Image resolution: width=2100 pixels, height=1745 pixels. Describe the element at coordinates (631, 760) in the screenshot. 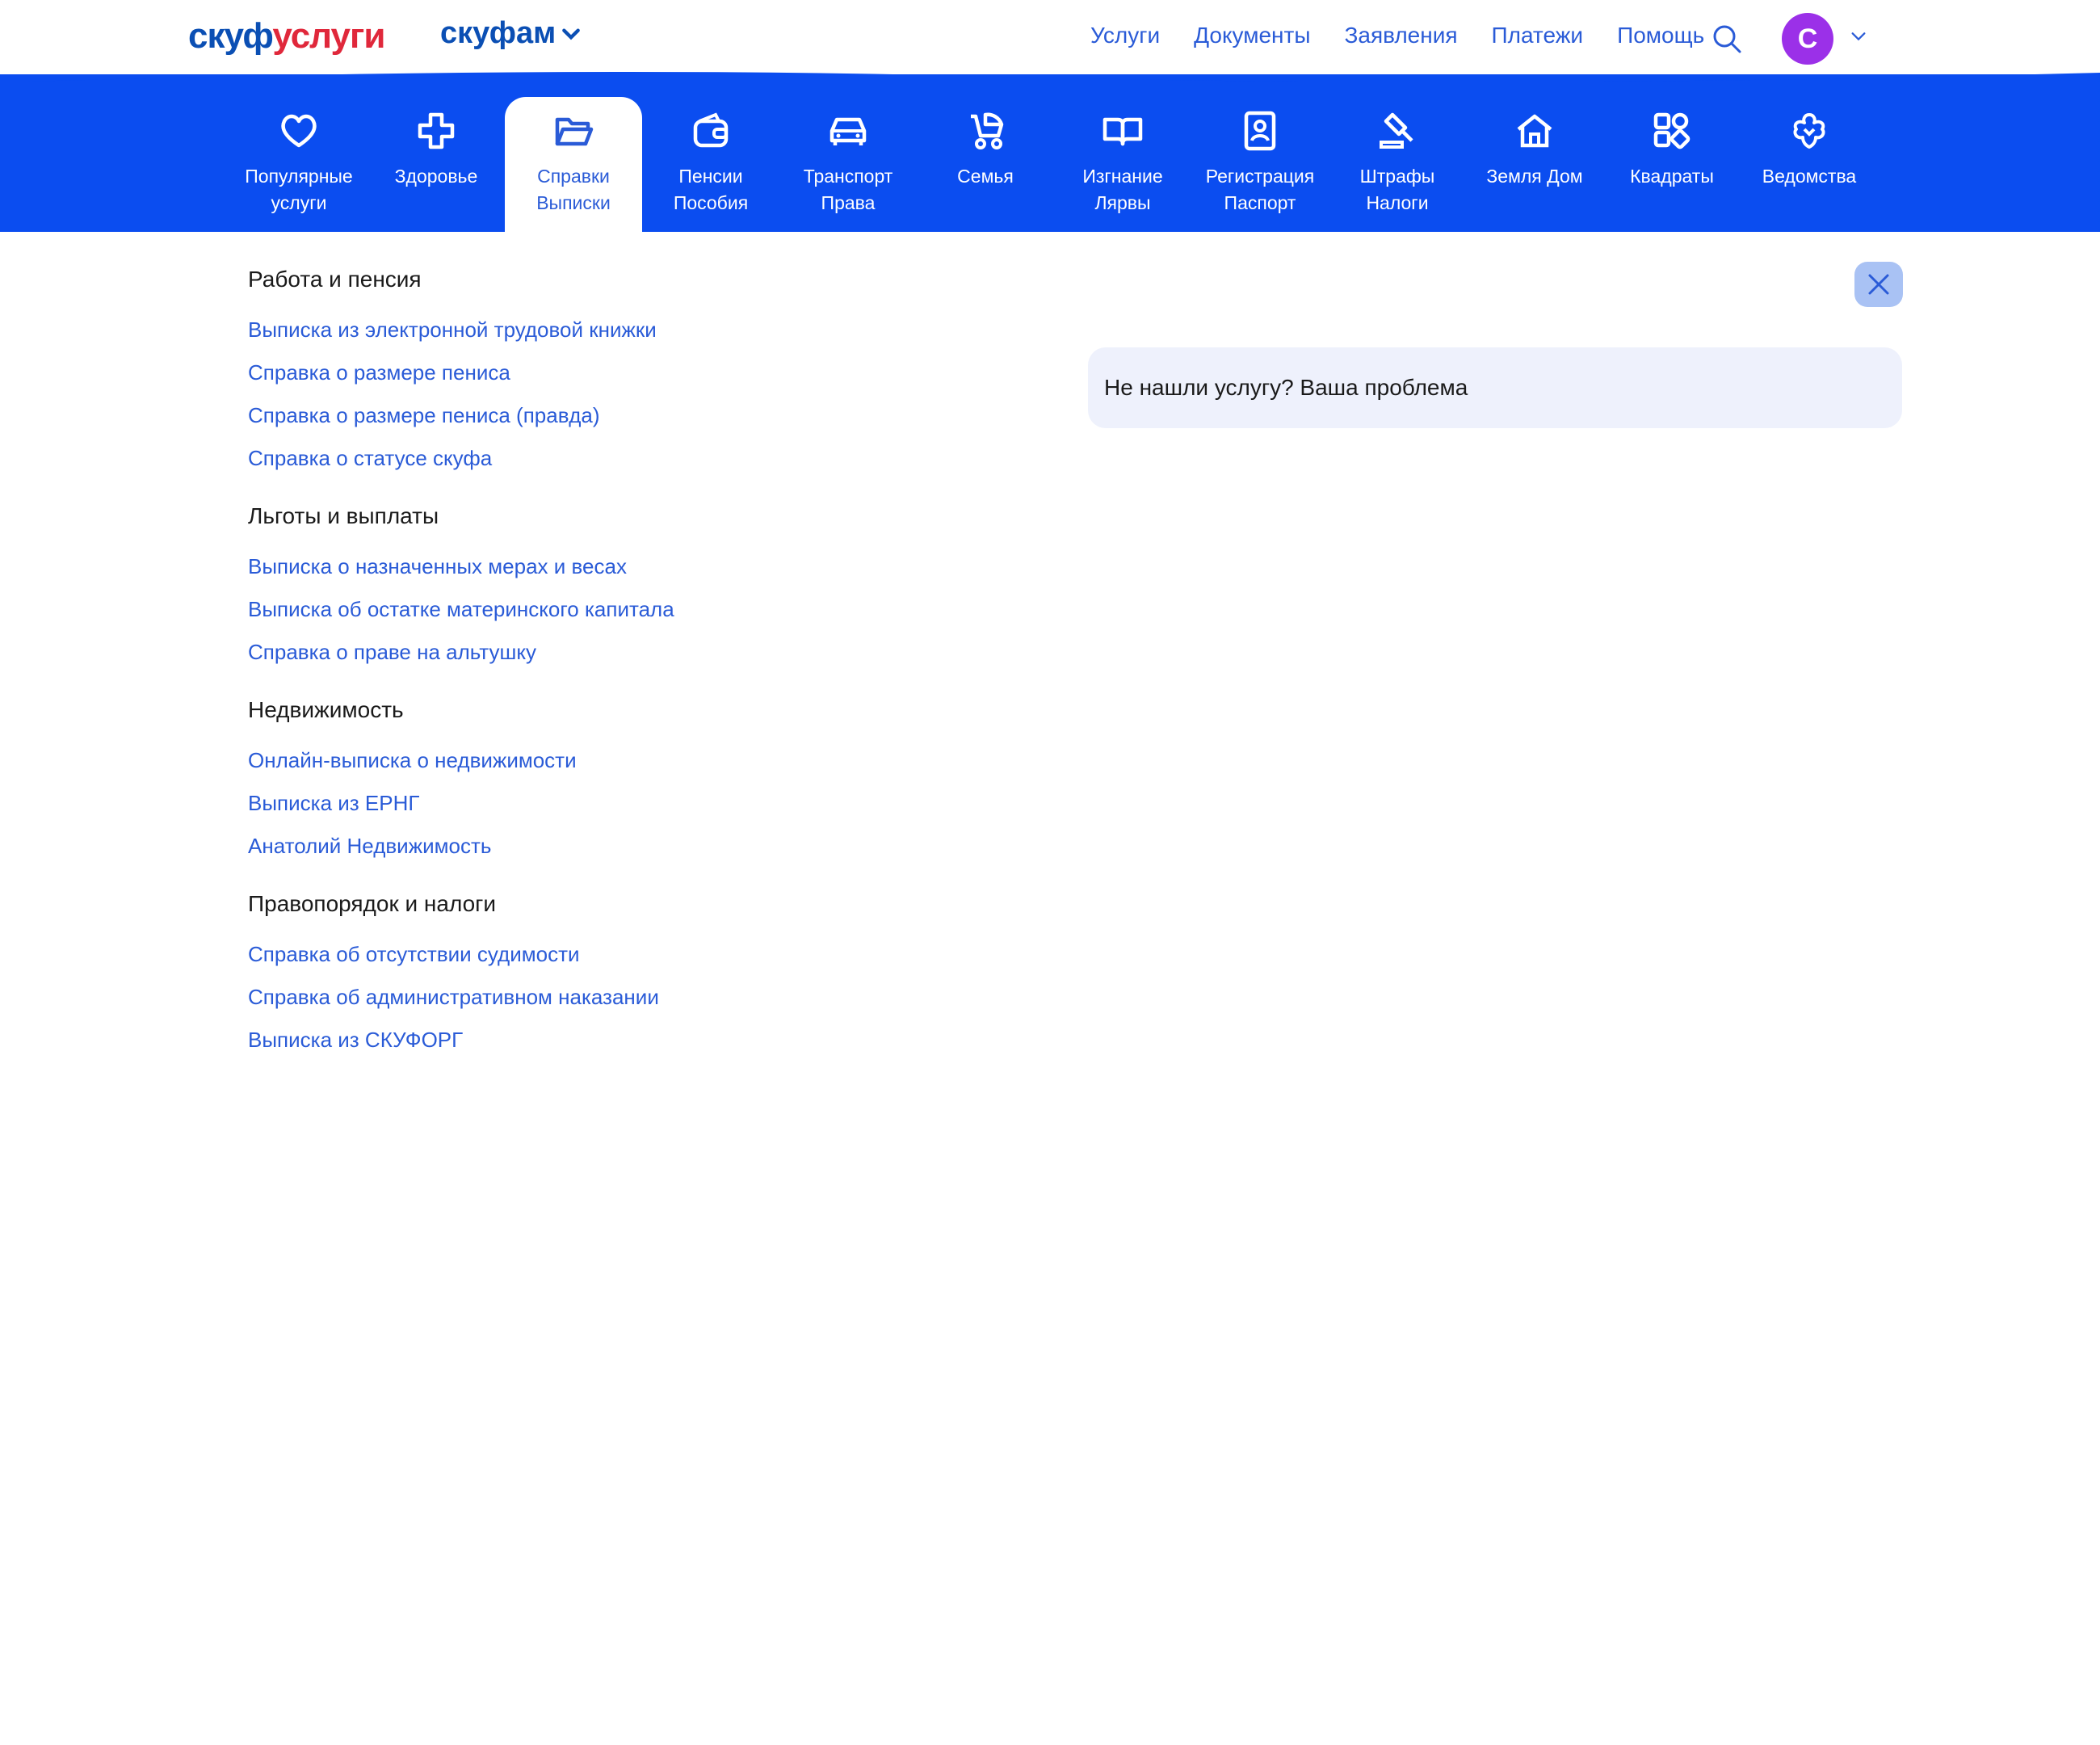

I see `service-link: Онлайн-выписка о недвижимости` at that location.